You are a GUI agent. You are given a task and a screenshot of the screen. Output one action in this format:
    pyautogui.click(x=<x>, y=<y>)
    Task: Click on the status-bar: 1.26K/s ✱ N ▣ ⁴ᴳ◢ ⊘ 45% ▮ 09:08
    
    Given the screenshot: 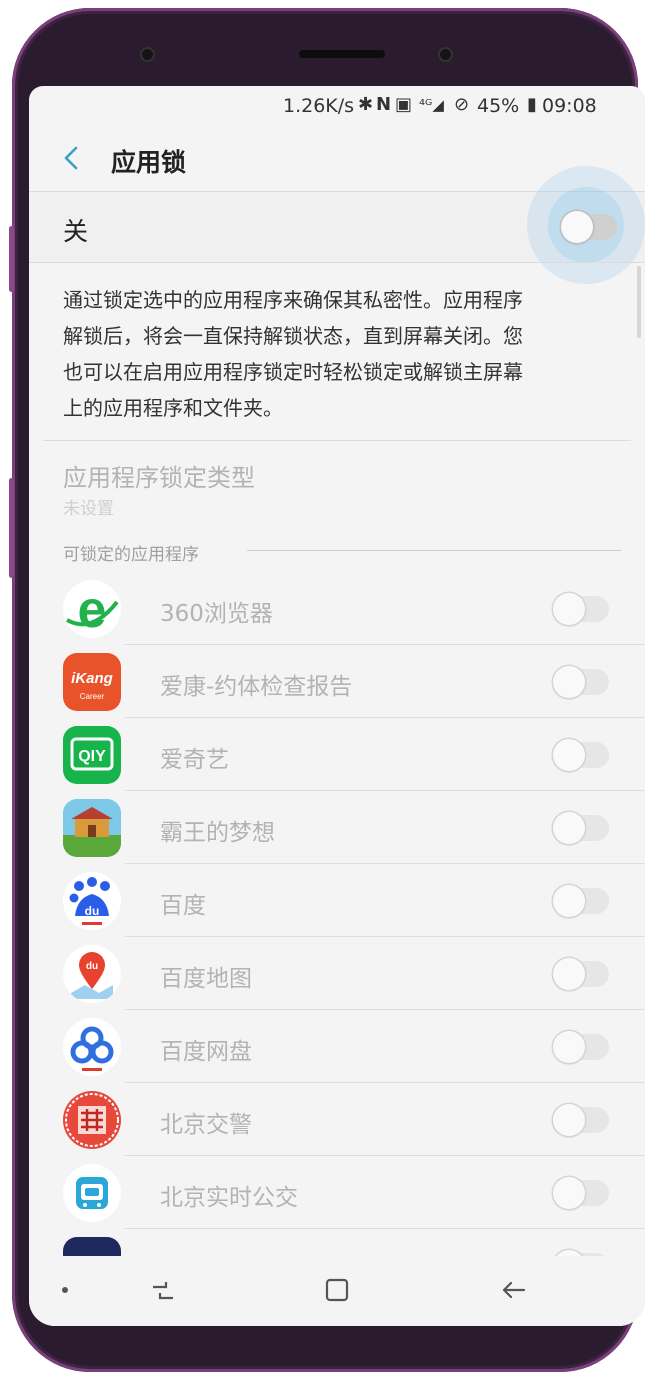 What is the action you would take?
    pyautogui.click(x=337, y=106)
    